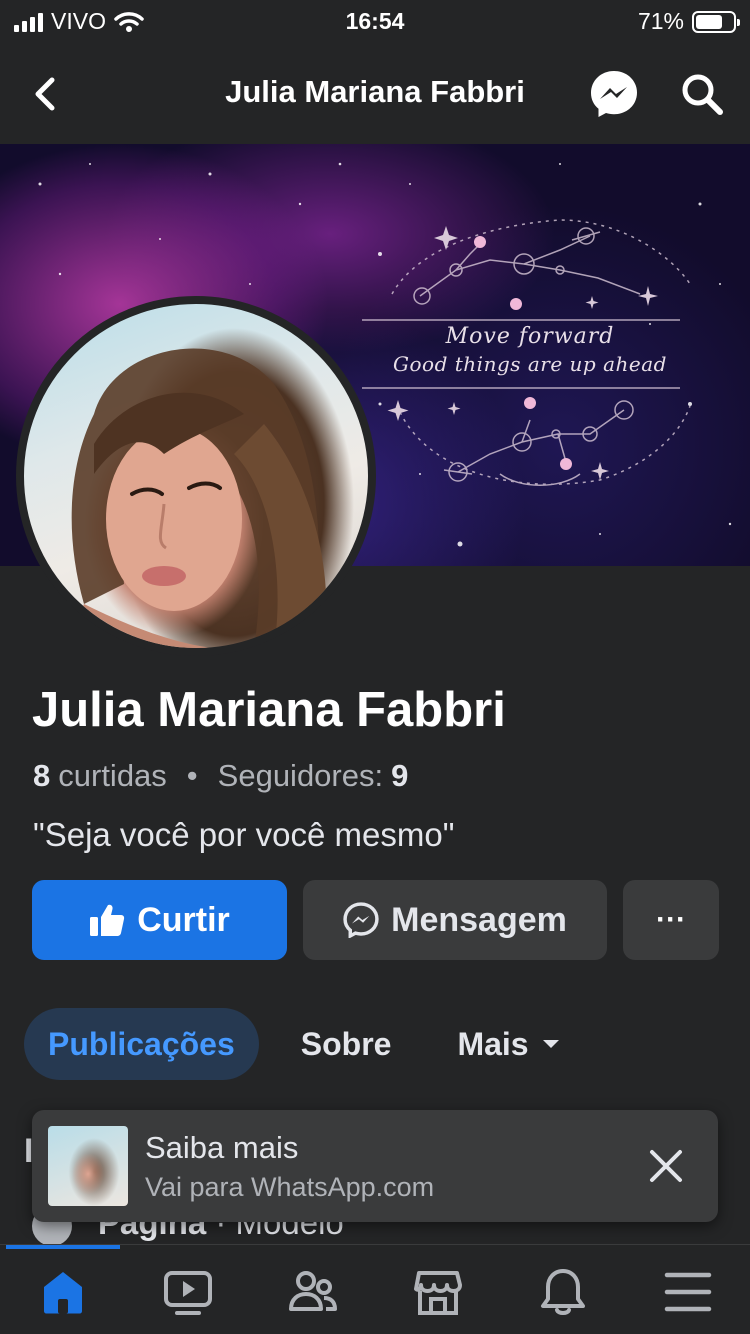 Image resolution: width=750 pixels, height=1334 pixels. I want to click on page-bio: "Seja você por você mesmo", so click(244, 834).